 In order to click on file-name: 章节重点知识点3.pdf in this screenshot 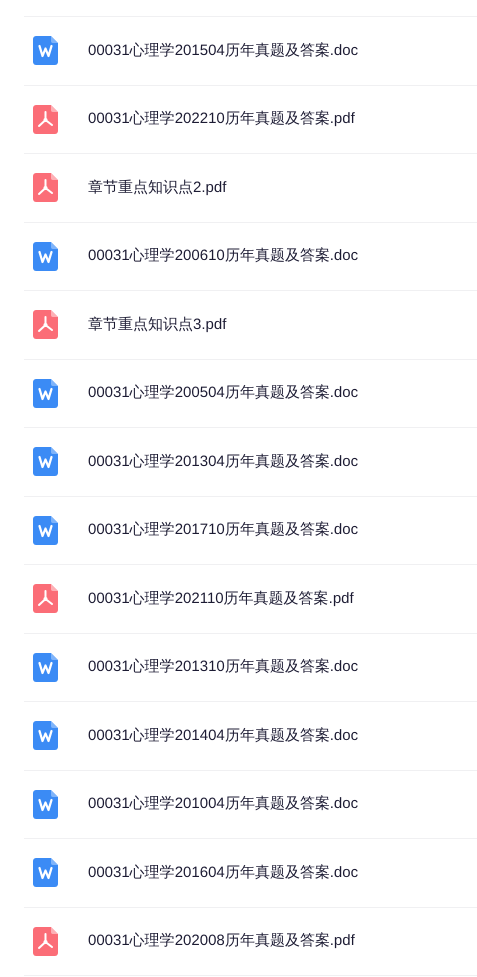, I will do `click(157, 325)`.